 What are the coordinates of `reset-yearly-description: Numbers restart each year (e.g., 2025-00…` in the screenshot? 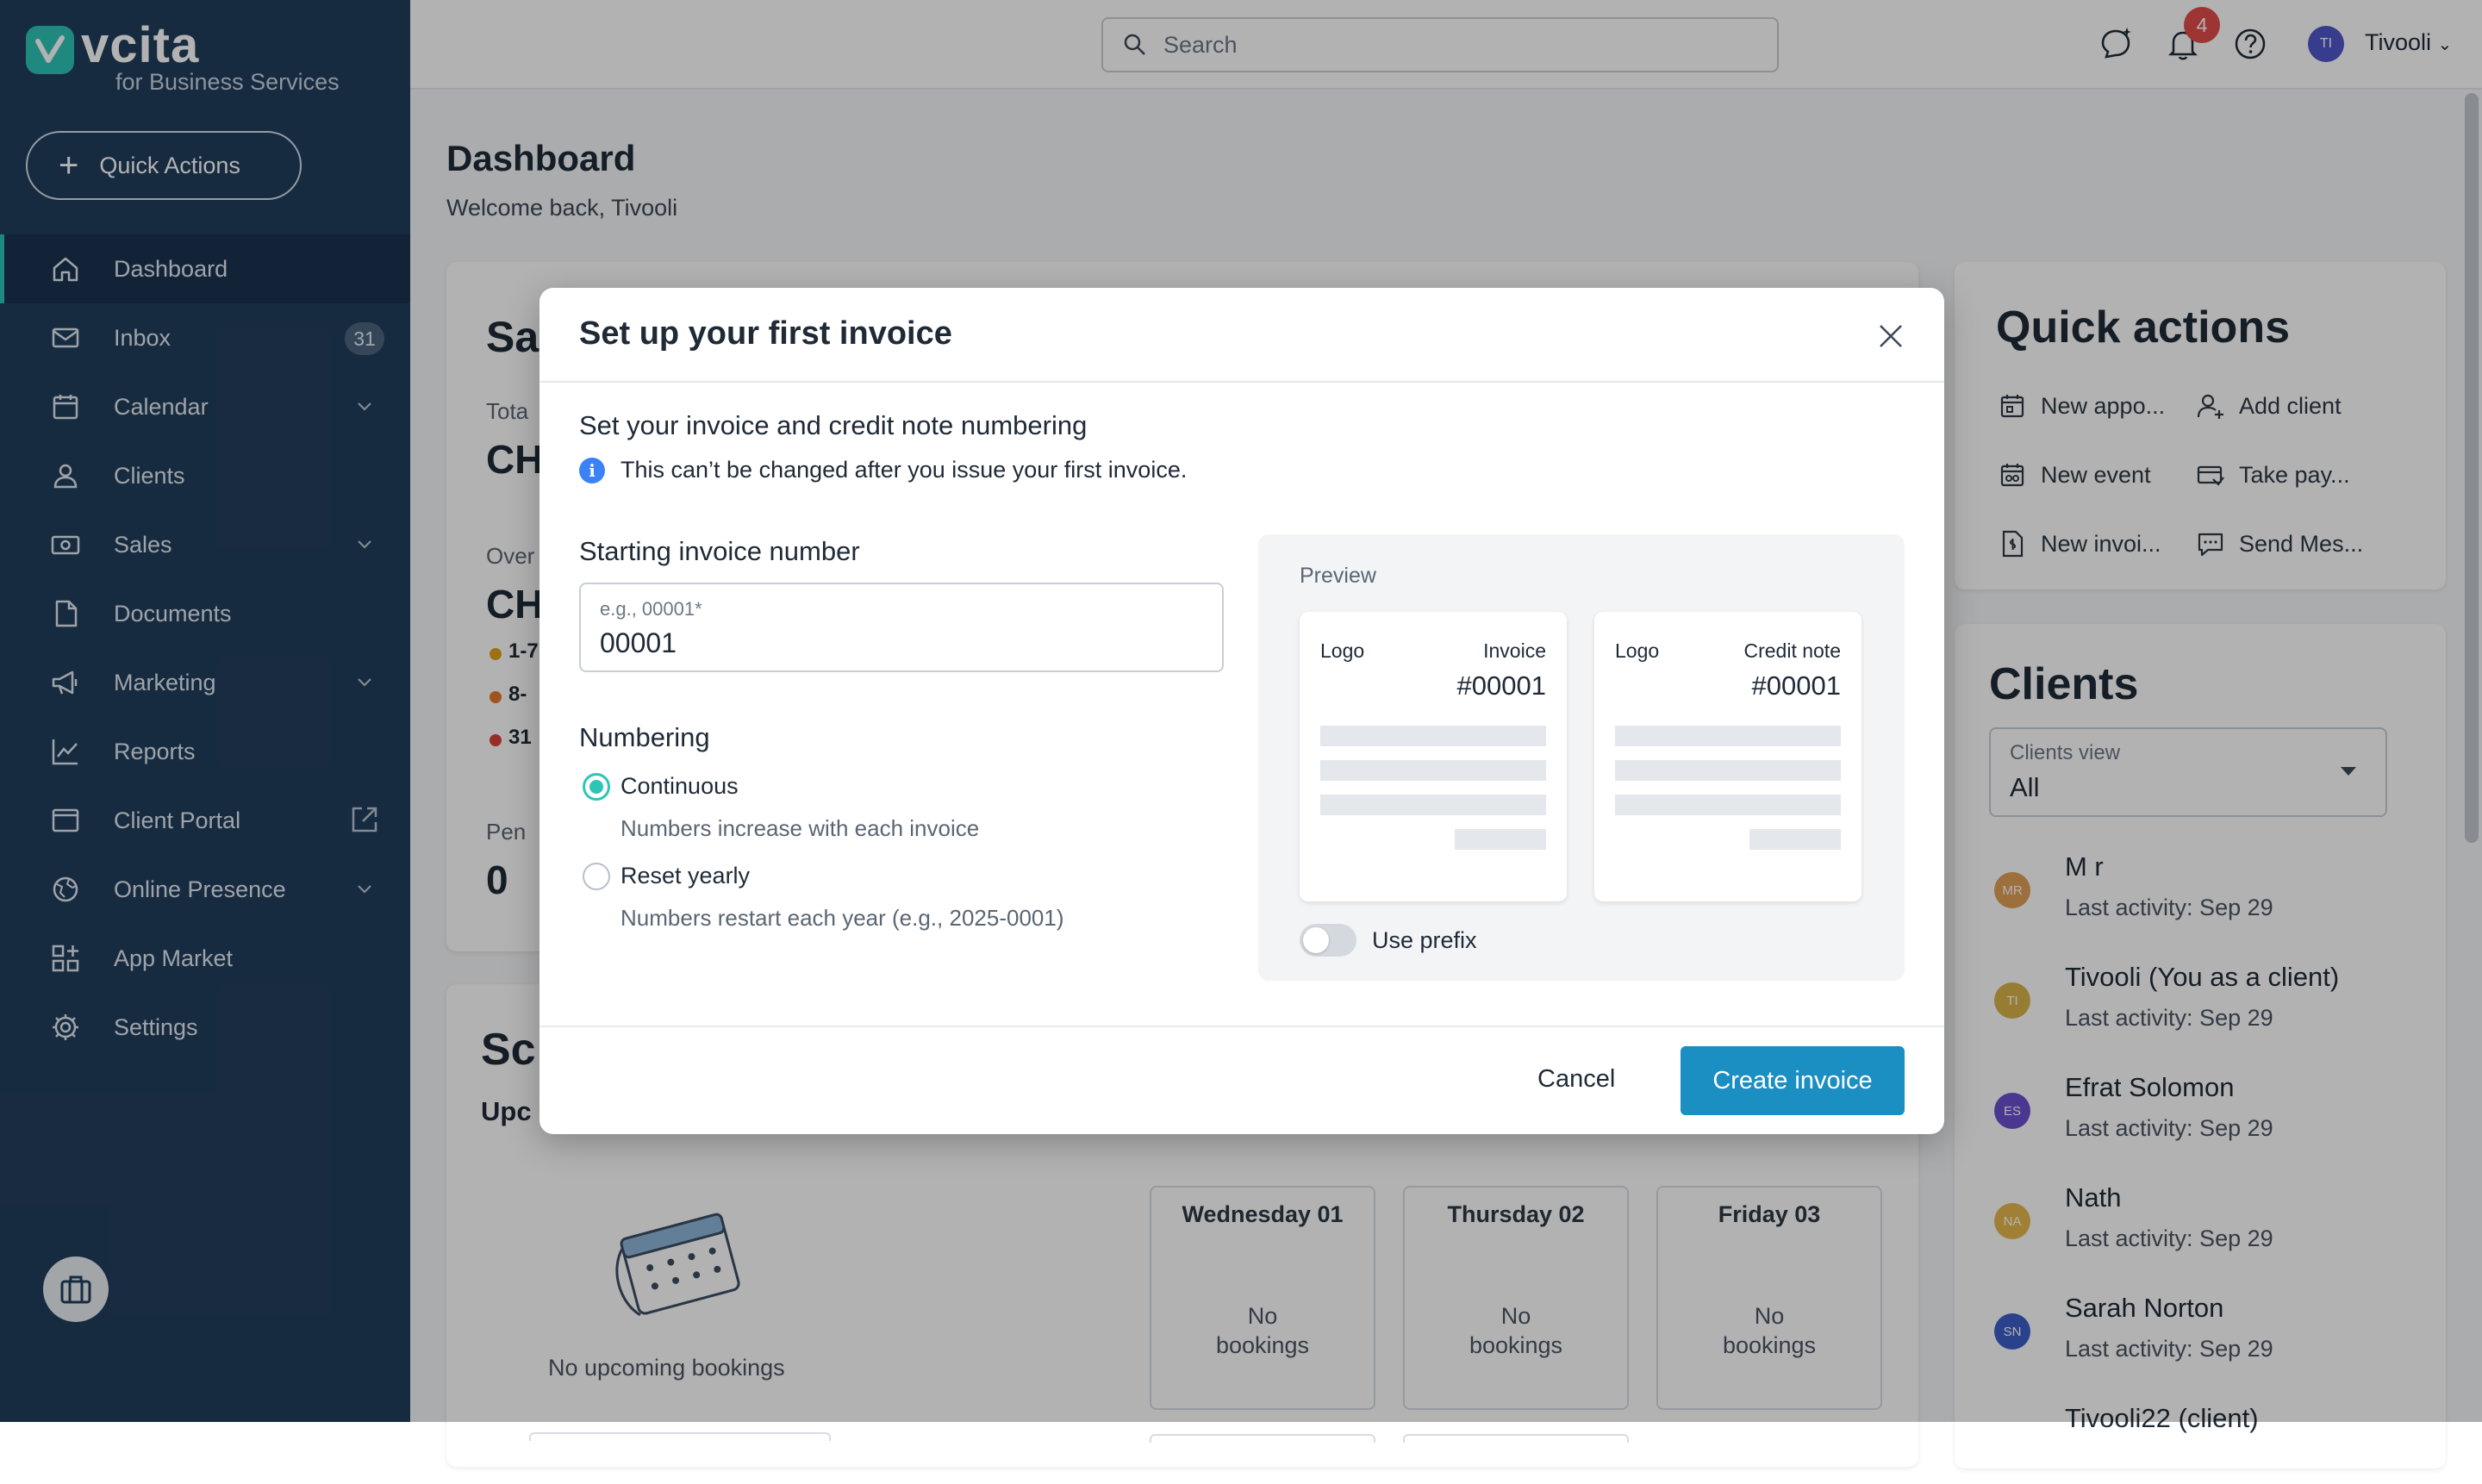 It's located at (842, 918).